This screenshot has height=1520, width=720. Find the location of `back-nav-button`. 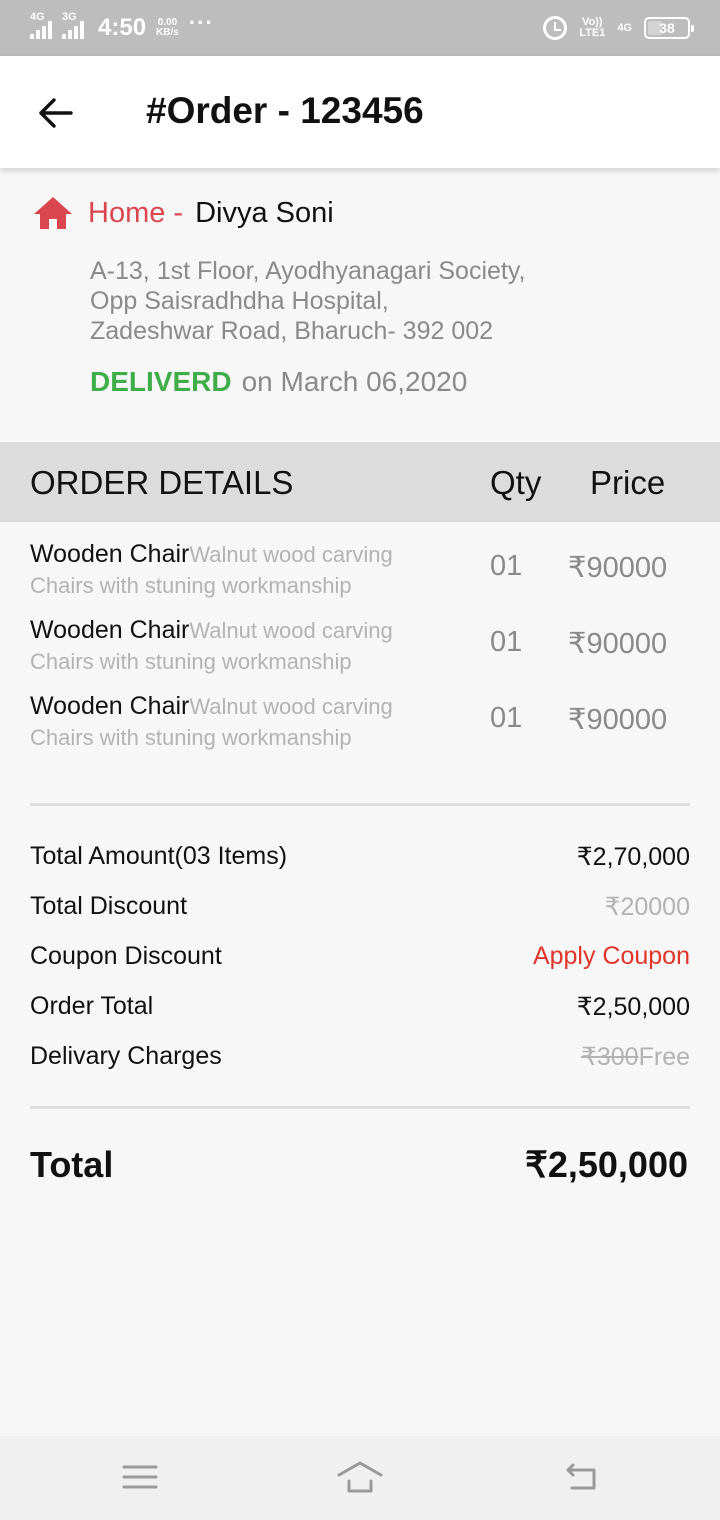

back-nav-button is located at coordinates (580, 1477).